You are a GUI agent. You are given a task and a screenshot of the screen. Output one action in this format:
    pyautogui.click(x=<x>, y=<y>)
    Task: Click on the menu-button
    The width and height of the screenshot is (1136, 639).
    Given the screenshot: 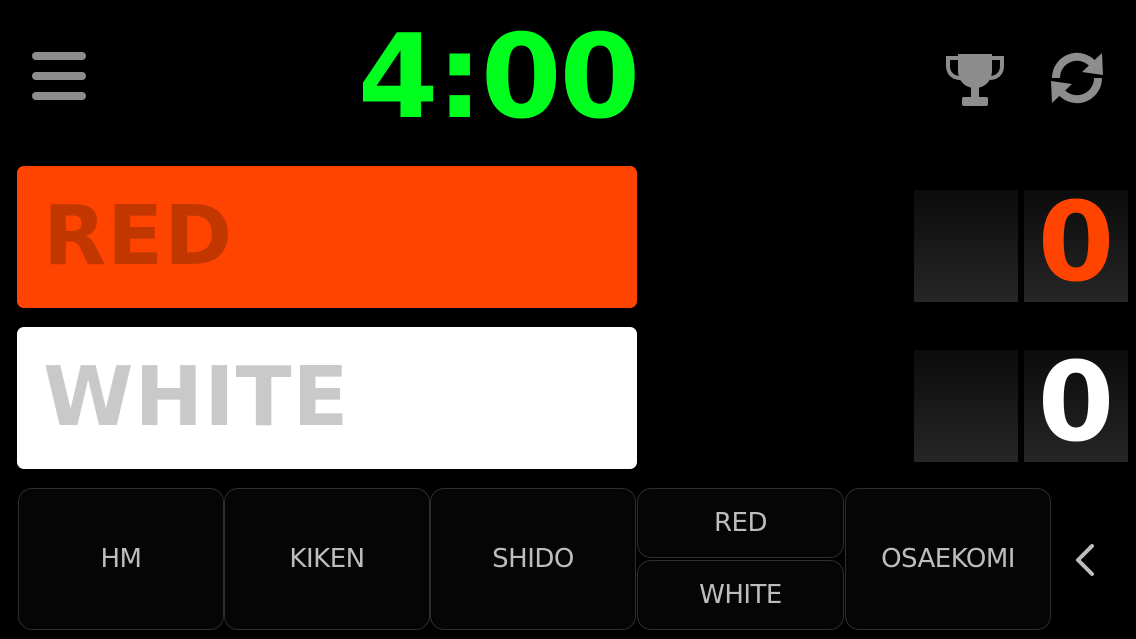 What is the action you would take?
    pyautogui.click(x=59, y=76)
    